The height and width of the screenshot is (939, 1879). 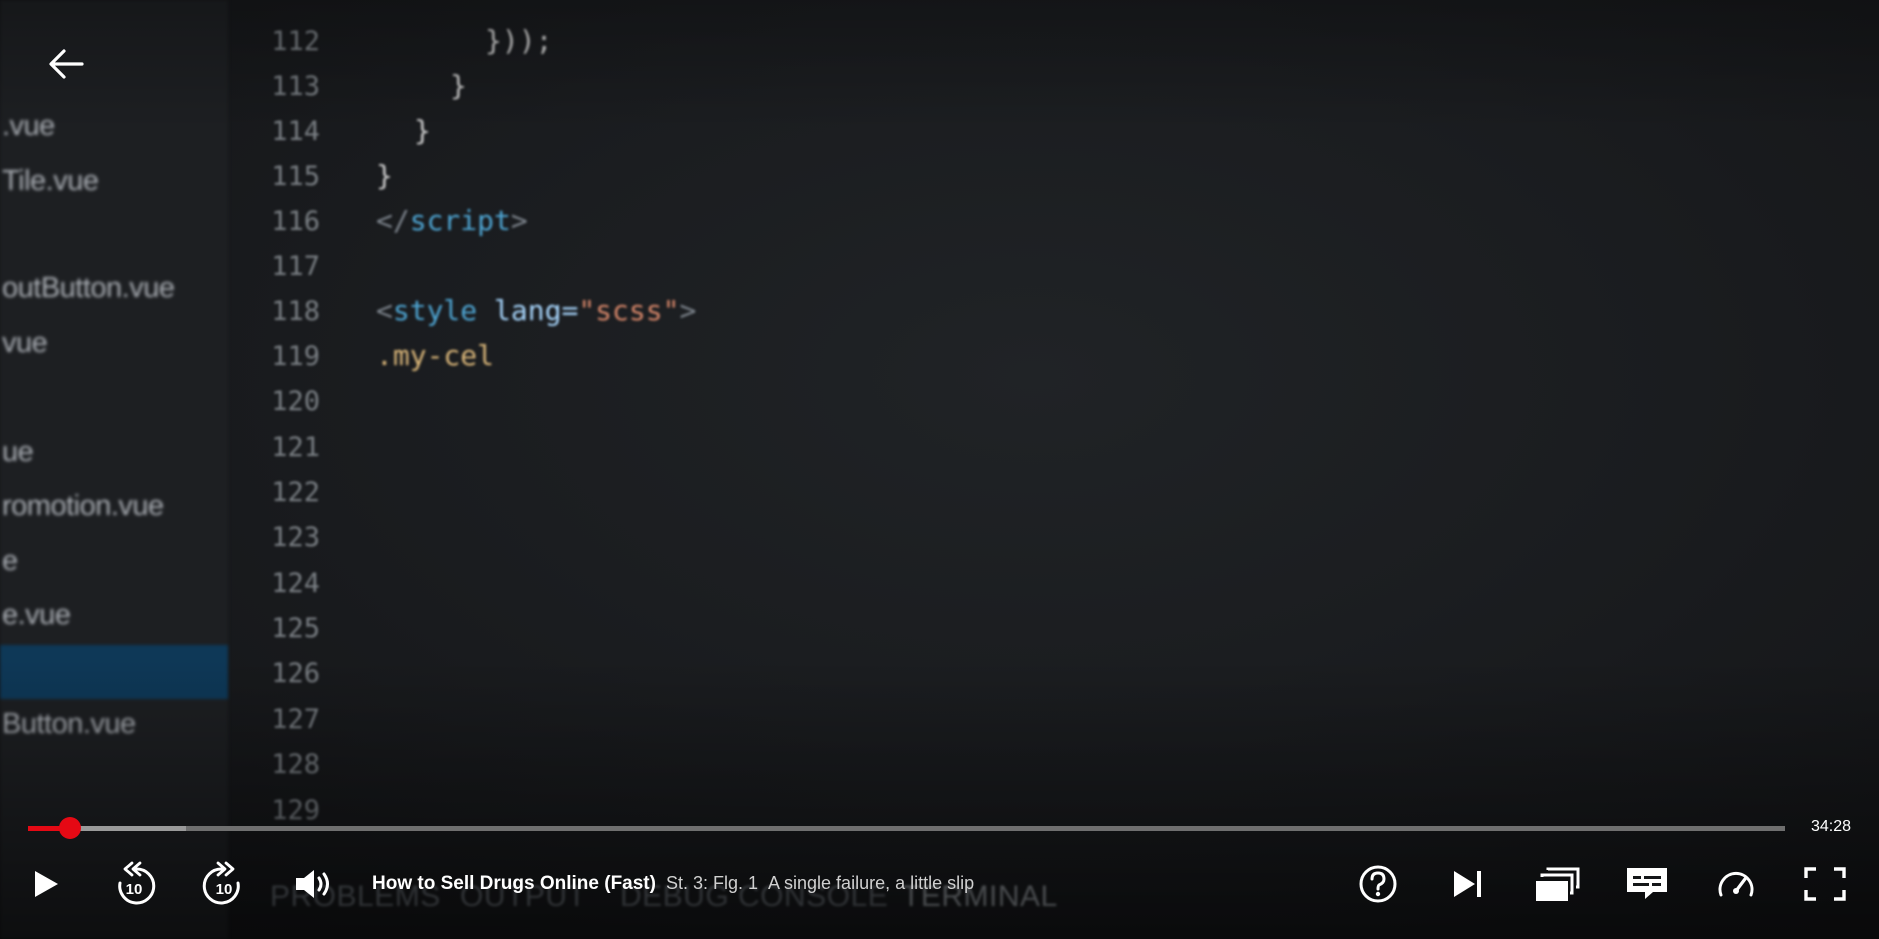 What do you see at coordinates (312, 884) in the screenshot?
I see `volume-icon` at bounding box center [312, 884].